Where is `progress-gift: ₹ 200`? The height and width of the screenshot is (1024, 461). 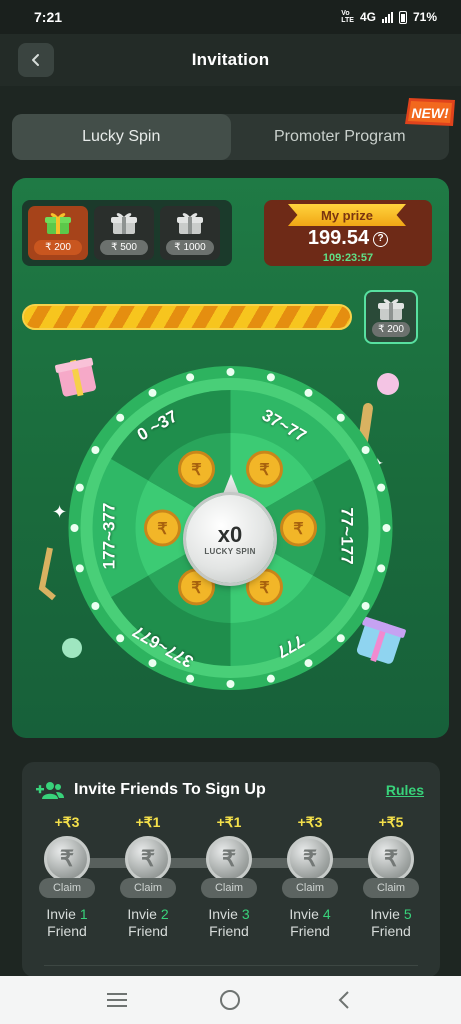
progress-gift: ₹ 200 is located at coordinates (391, 317).